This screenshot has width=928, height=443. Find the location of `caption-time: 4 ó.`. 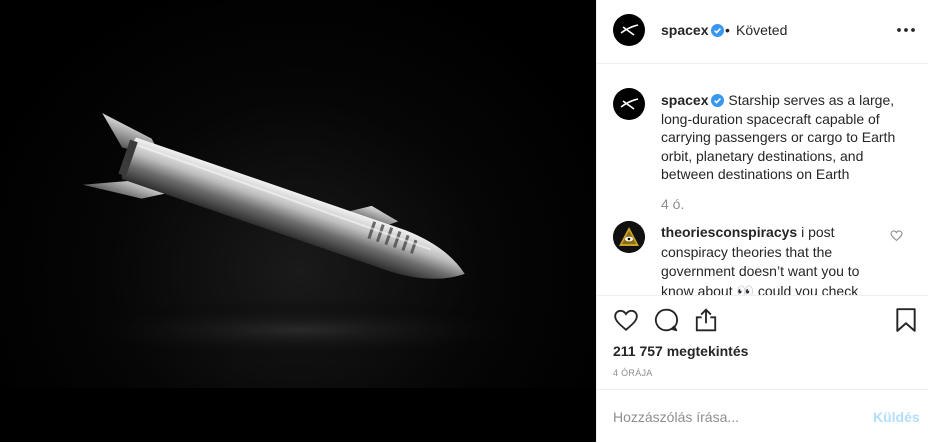

caption-time: 4 ó. is located at coordinates (673, 204).